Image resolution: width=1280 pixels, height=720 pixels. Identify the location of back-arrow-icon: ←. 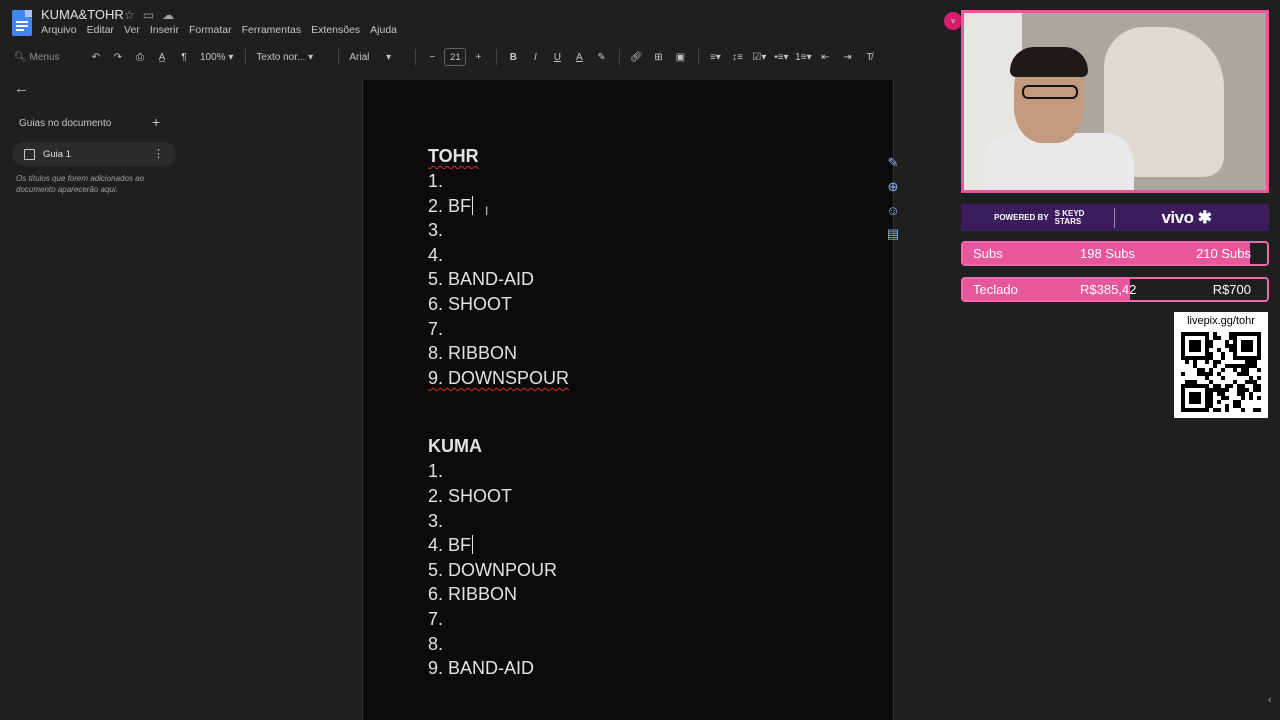
(21, 88).